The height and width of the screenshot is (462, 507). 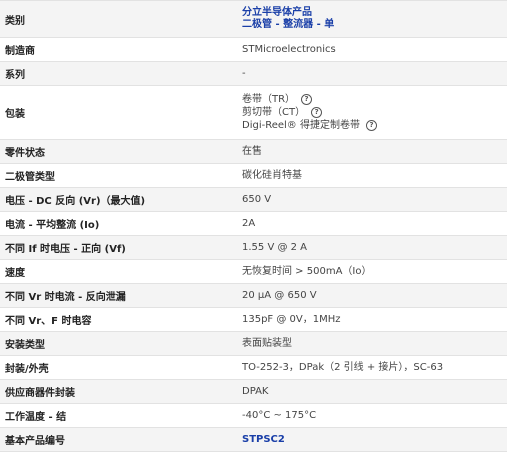 I want to click on row-forward-voltage: 不同 If 时电压 - 正向 (Vf) 1.55 V @ 2 A, so click(x=253, y=248).